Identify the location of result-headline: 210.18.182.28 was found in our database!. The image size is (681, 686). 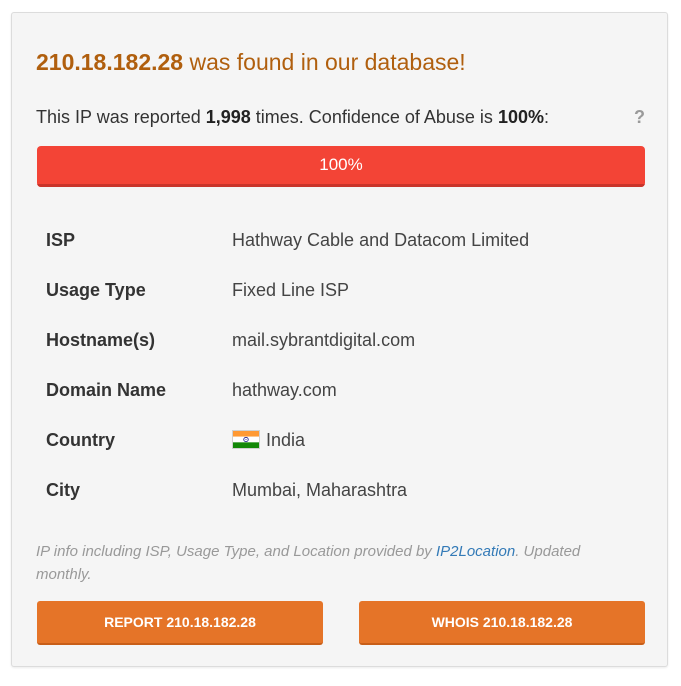
(251, 62).